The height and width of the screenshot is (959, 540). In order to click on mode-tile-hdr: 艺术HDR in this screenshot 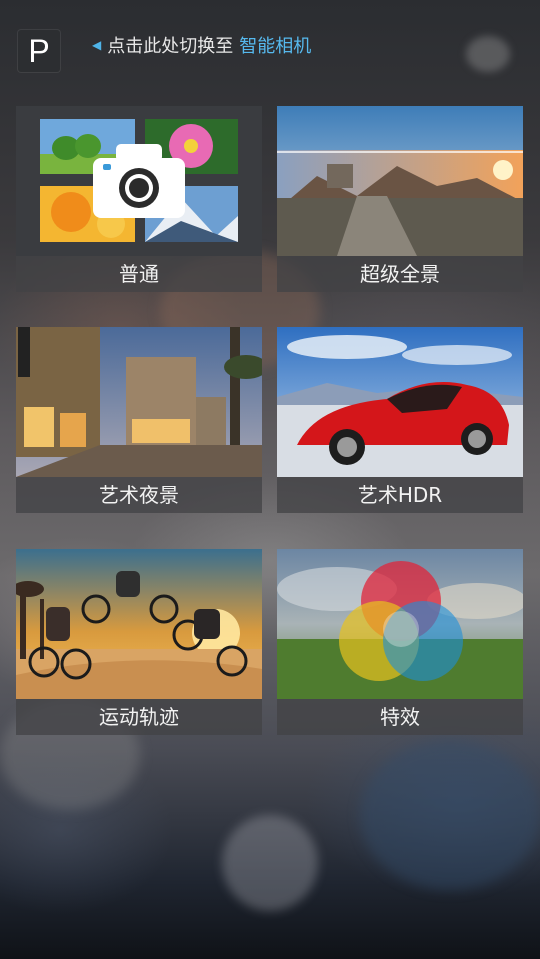, I will do `click(400, 420)`.